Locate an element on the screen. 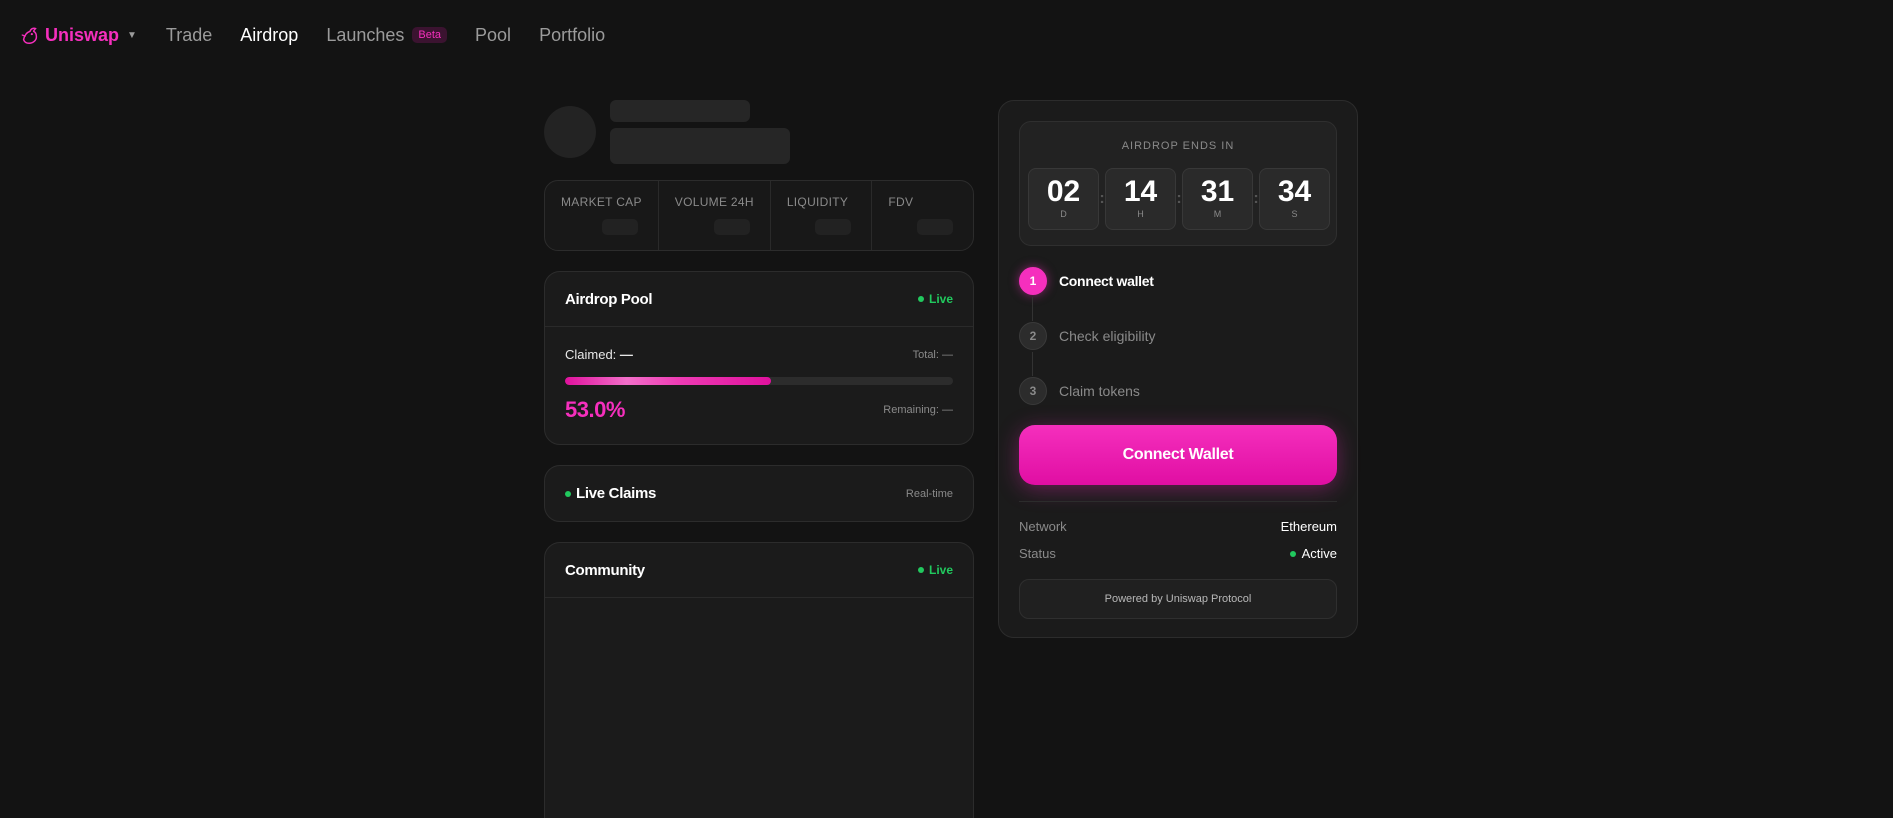 Image resolution: width=1893 pixels, height=818 pixels. card-header: Airdrop Pool Live is located at coordinates (759, 299).